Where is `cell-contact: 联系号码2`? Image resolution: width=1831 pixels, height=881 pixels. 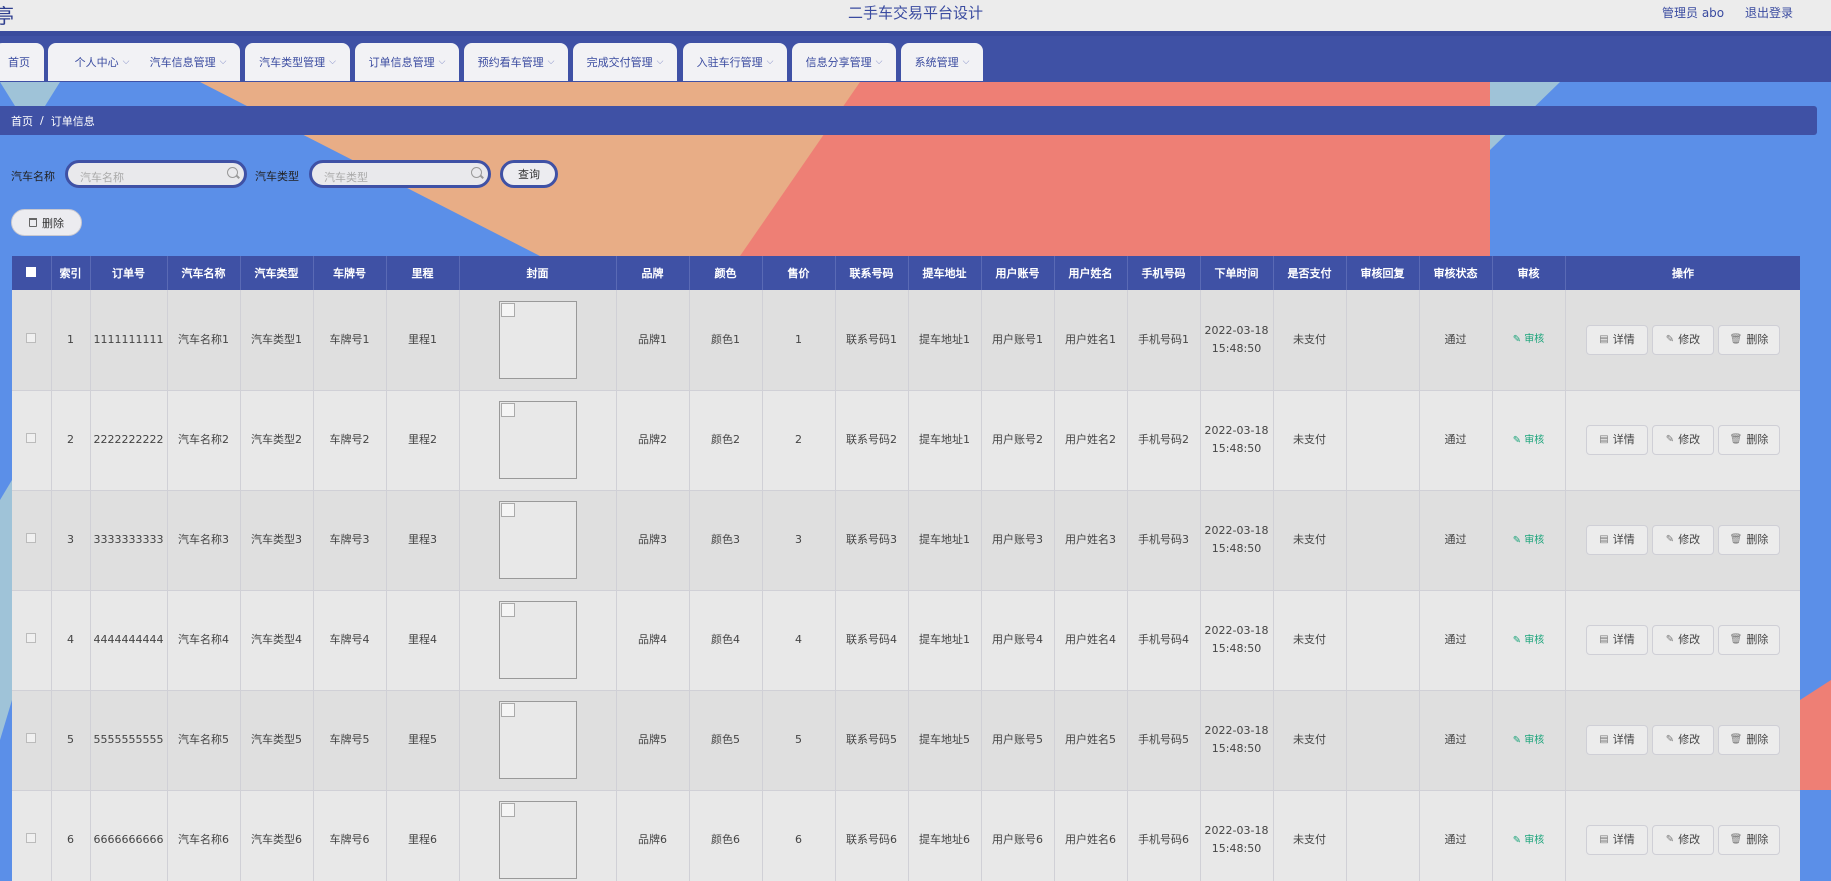 cell-contact: 联系号码2 is located at coordinates (872, 440).